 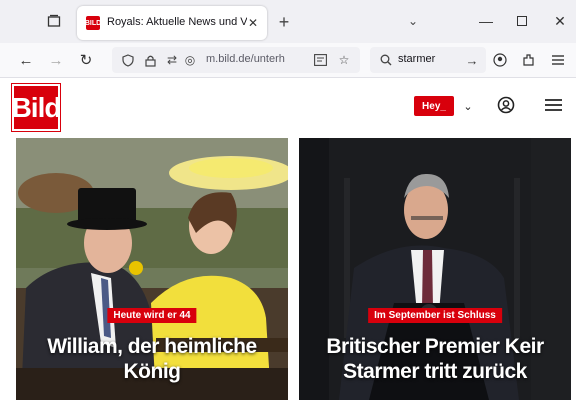 What do you see at coordinates (344, 60) in the screenshot?
I see `bookmark-star-icon: ☆` at bounding box center [344, 60].